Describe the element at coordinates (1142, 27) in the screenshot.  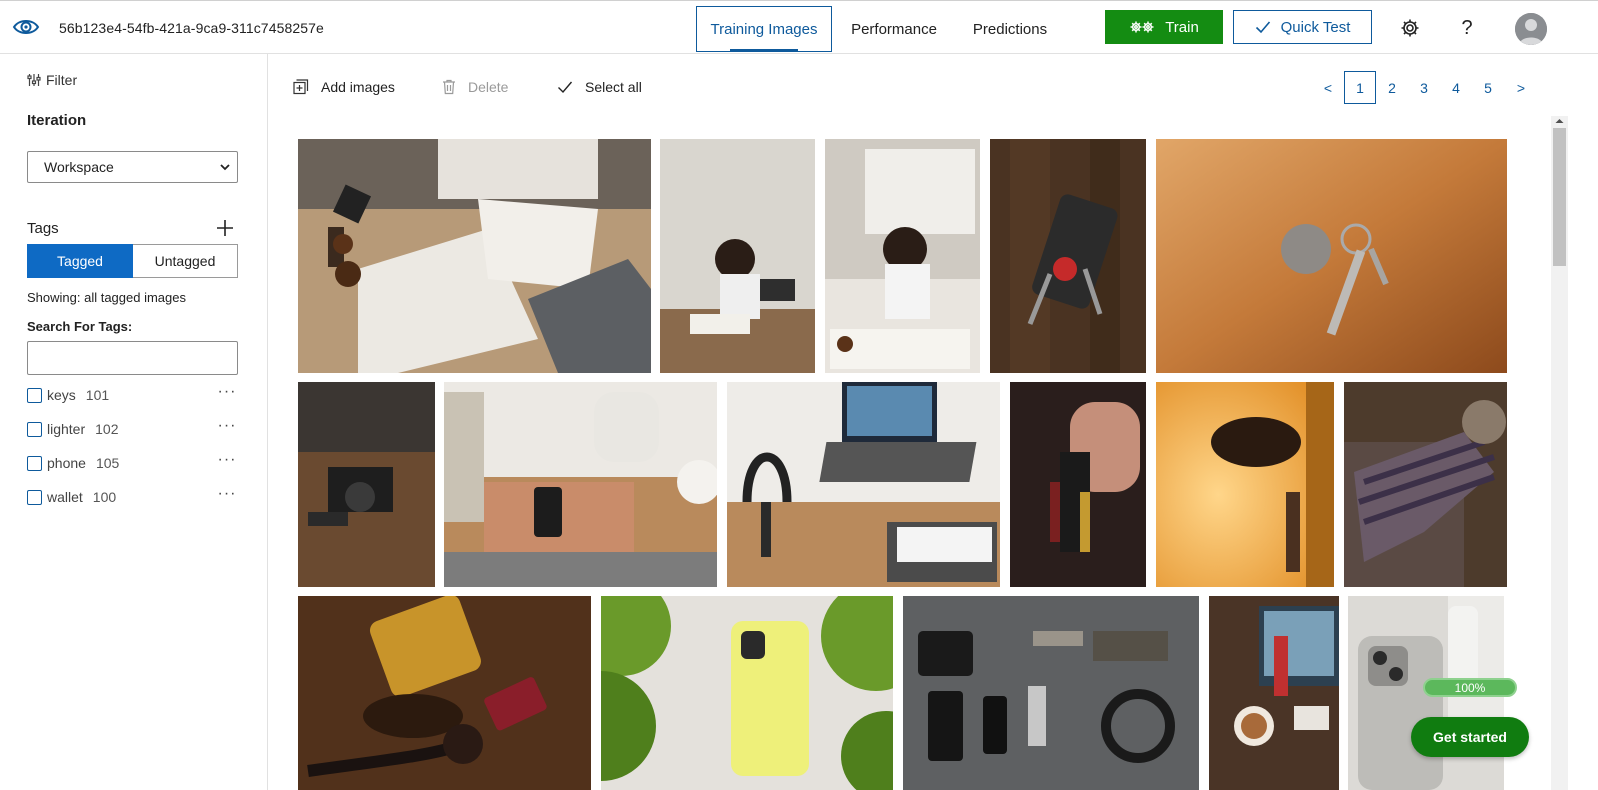
I see `gears-icon` at that location.